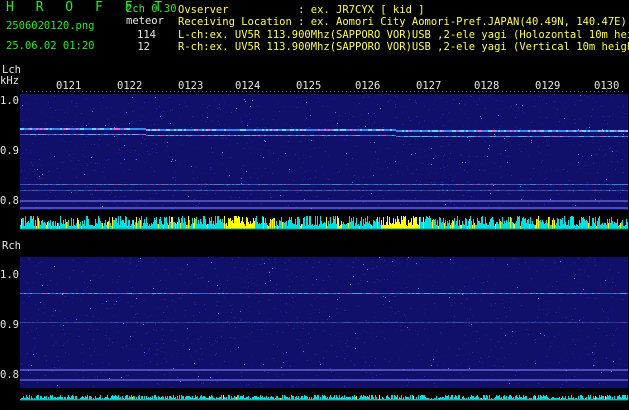 This screenshot has height=410, width=629. I want to click on time-tick: 0129, so click(548, 86).